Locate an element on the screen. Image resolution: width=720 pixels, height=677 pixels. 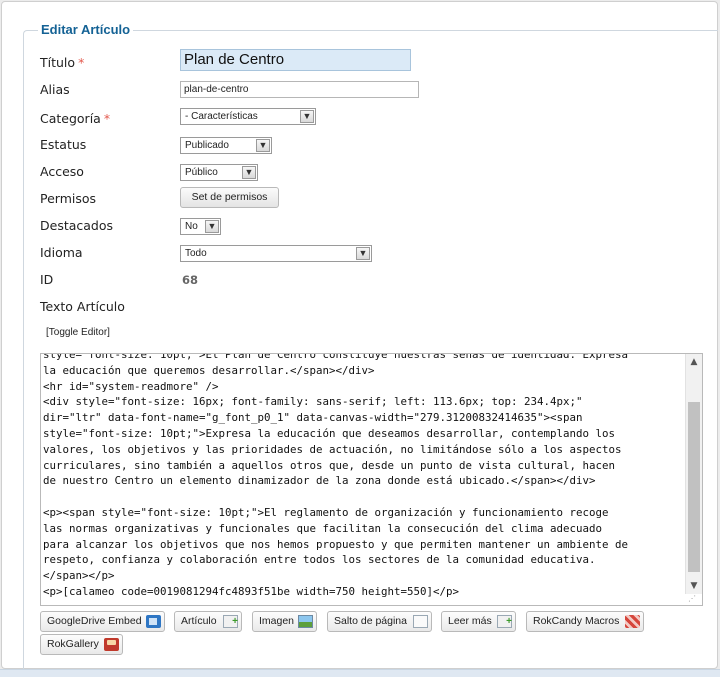
rokgallery-button: RokGallery is located at coordinates (81, 644).